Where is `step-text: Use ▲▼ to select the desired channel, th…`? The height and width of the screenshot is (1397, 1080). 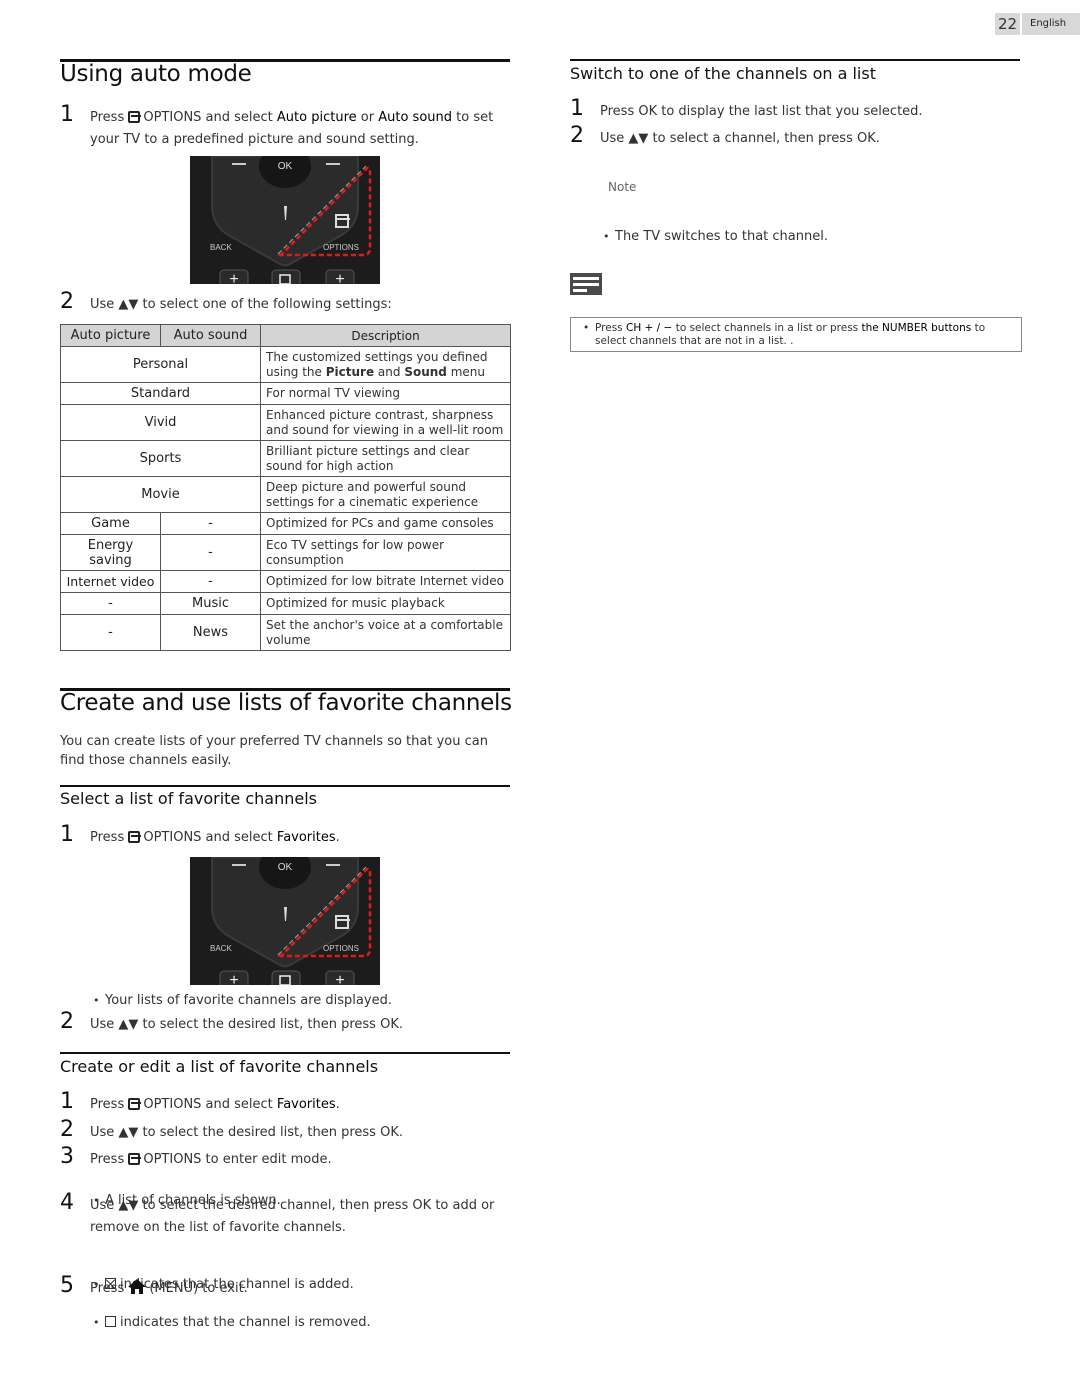 step-text: Use ▲▼ to select the desired channel, th… is located at coordinates (292, 1216).